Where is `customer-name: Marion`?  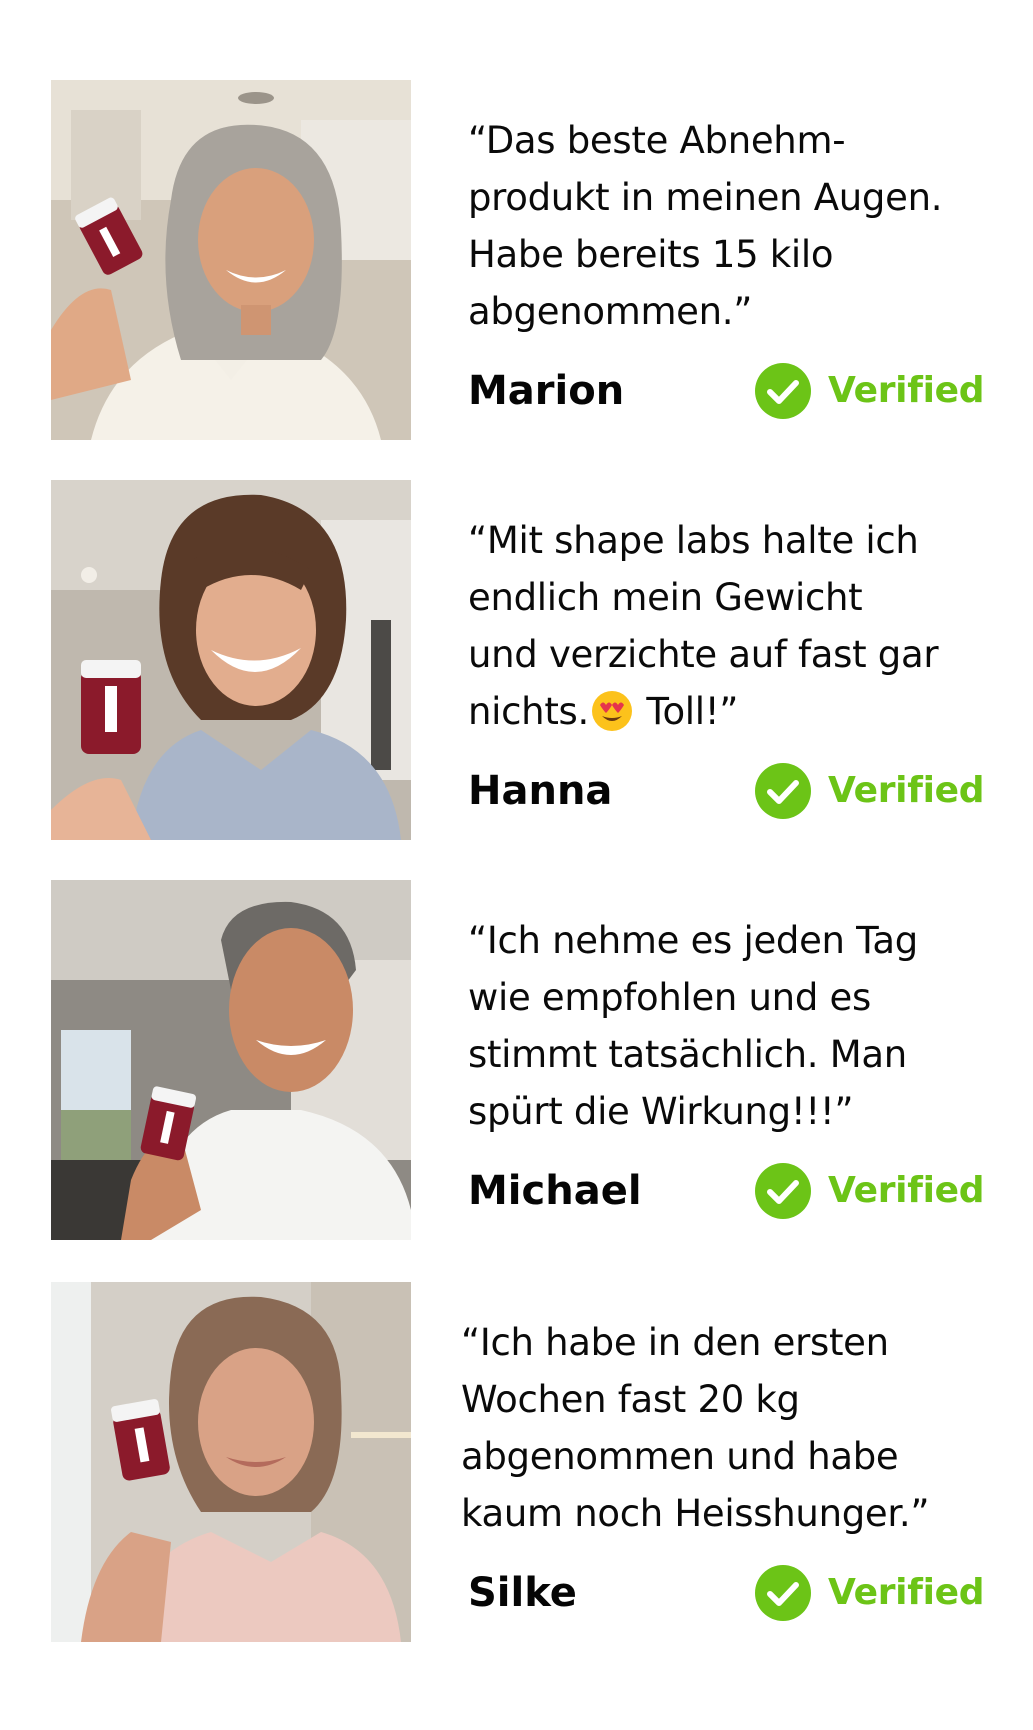 customer-name: Marion is located at coordinates (546, 391).